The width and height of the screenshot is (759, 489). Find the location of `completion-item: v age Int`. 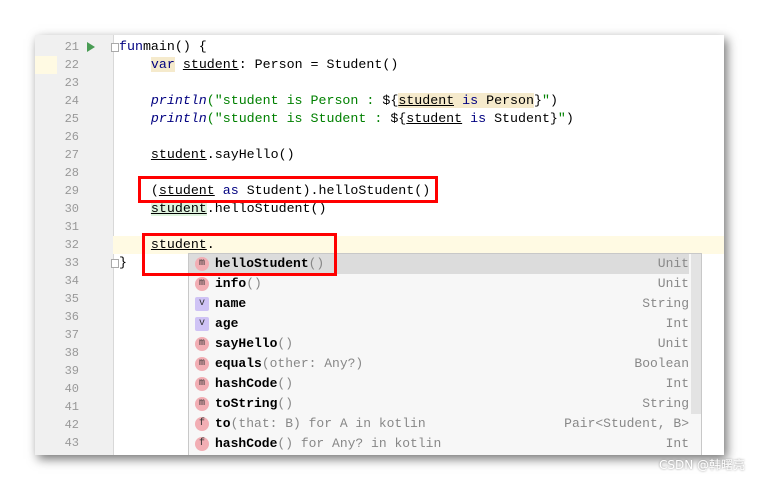

completion-item: v age Int is located at coordinates (439, 324).